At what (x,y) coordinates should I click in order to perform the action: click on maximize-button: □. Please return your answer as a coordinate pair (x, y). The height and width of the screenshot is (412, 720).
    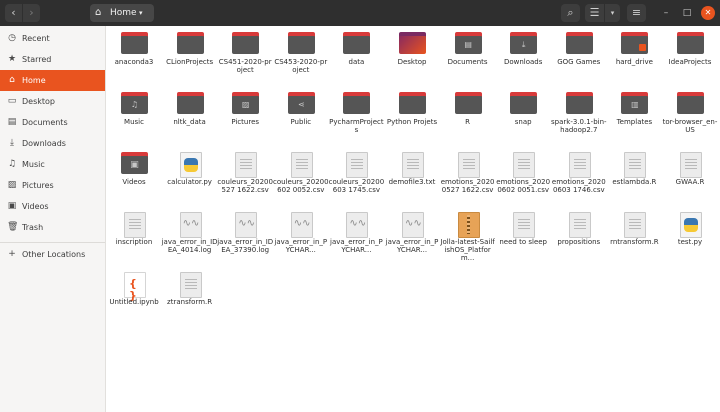
    Looking at the image, I should click on (687, 13).